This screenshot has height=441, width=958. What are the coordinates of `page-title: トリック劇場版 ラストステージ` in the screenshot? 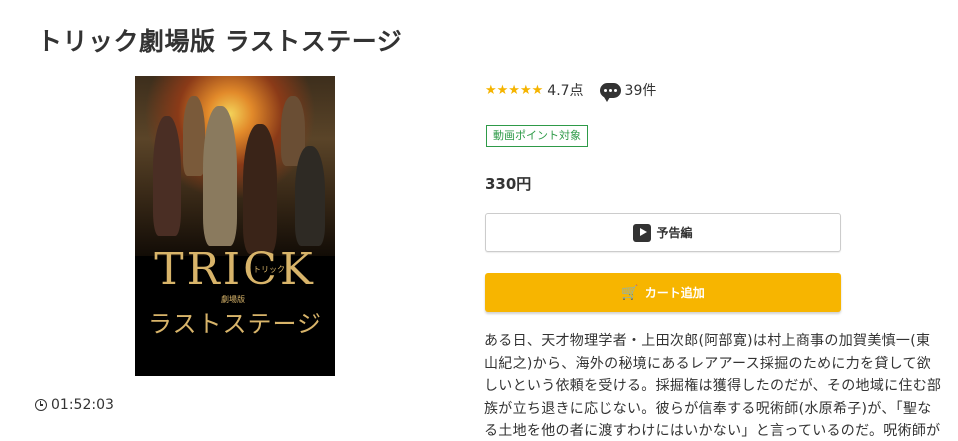 It's located at (220, 41).